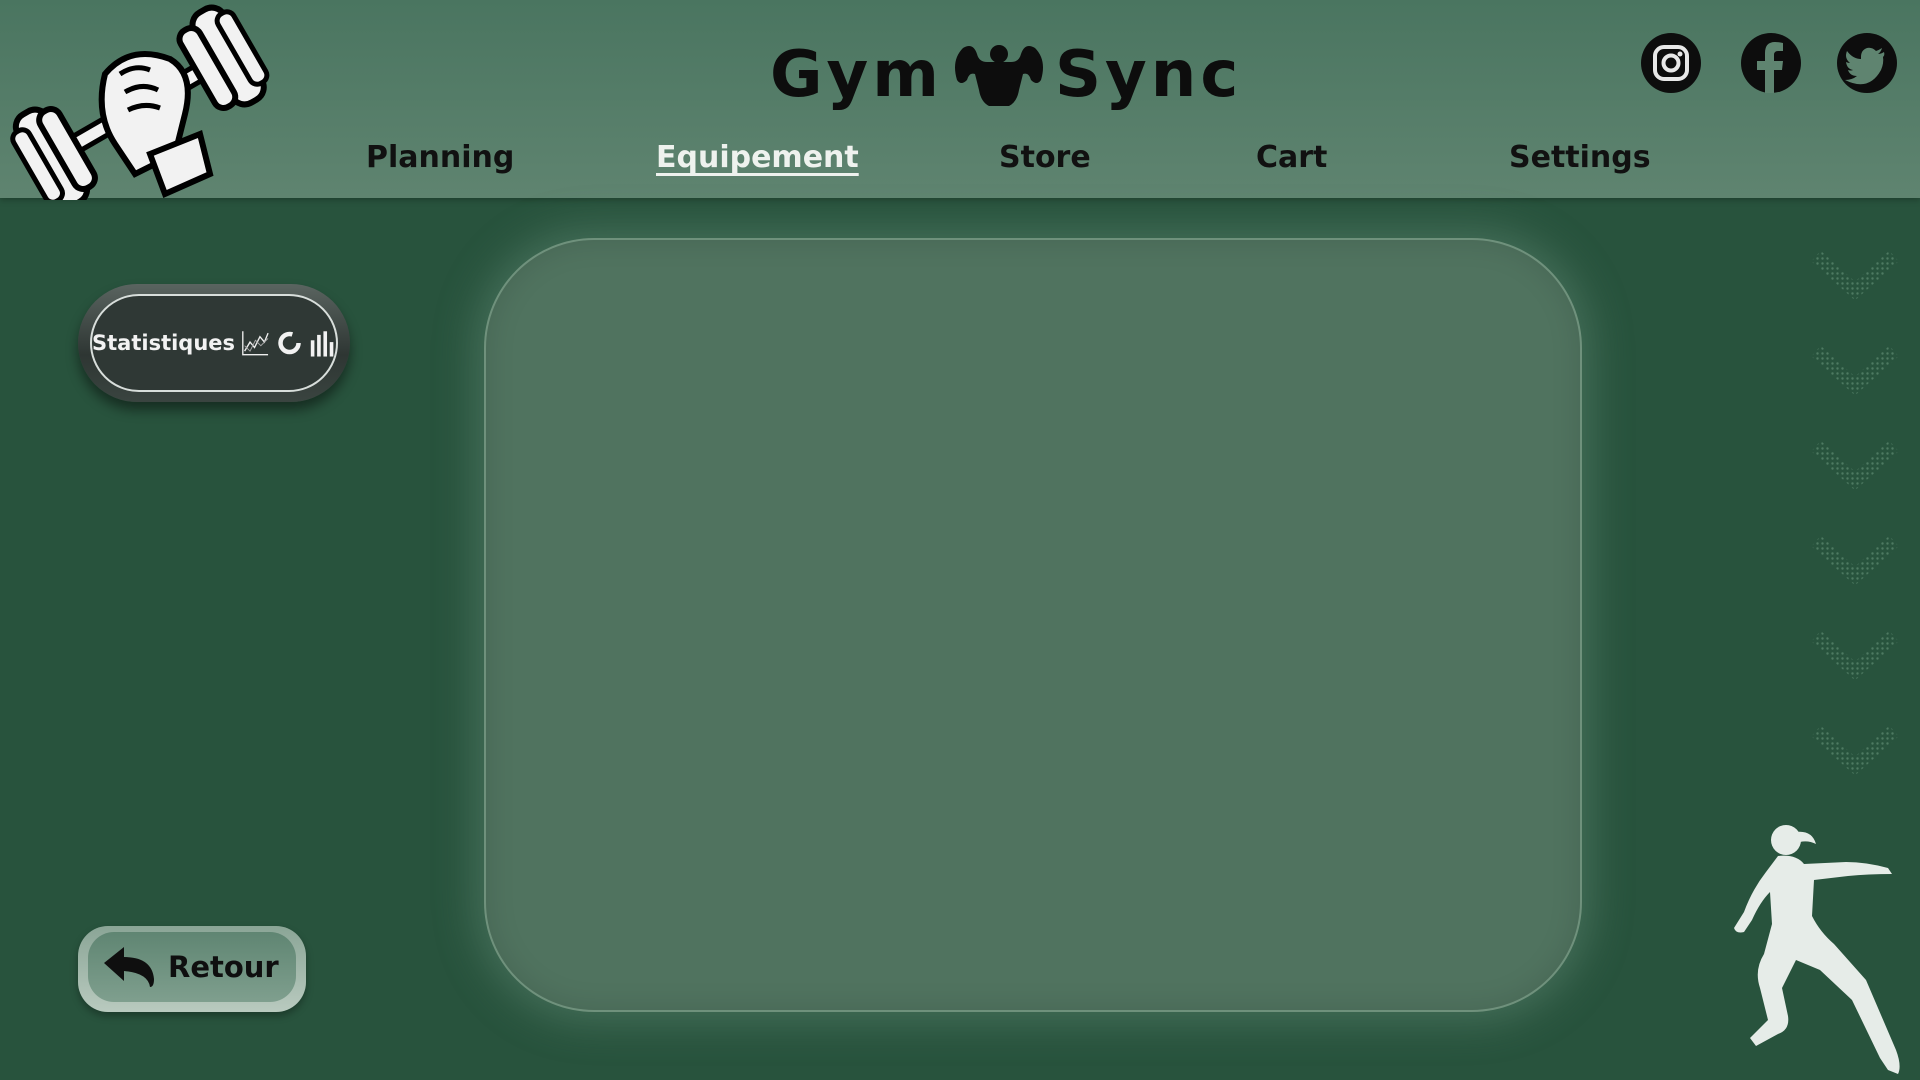 The height and width of the screenshot is (1080, 1920). Describe the element at coordinates (322, 344) in the screenshot. I see `bar-chart-icon` at that location.